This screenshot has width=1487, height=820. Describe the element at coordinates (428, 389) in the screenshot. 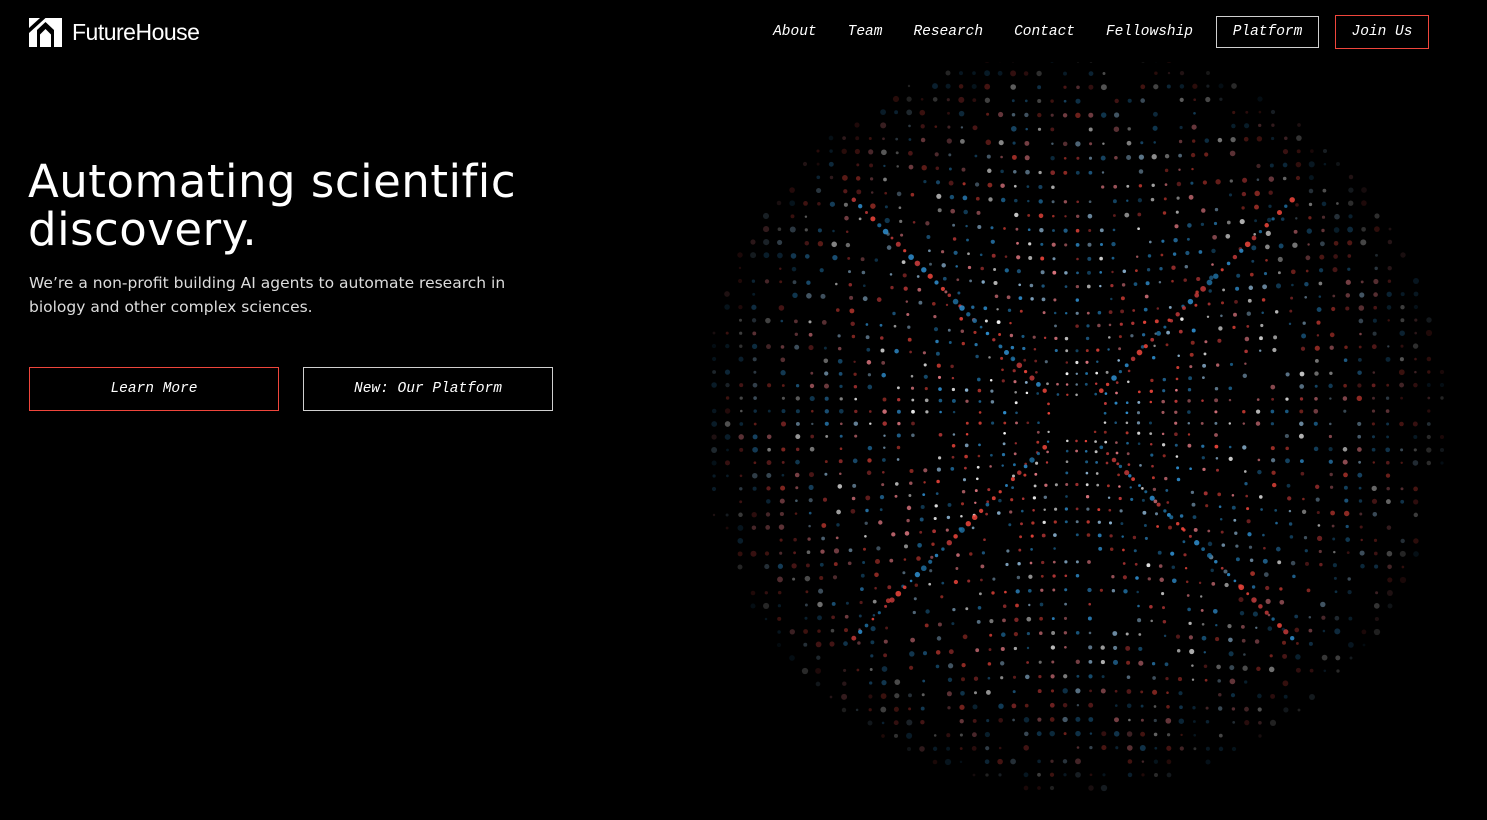

I see `new-platform-button: New: Our Platform` at that location.